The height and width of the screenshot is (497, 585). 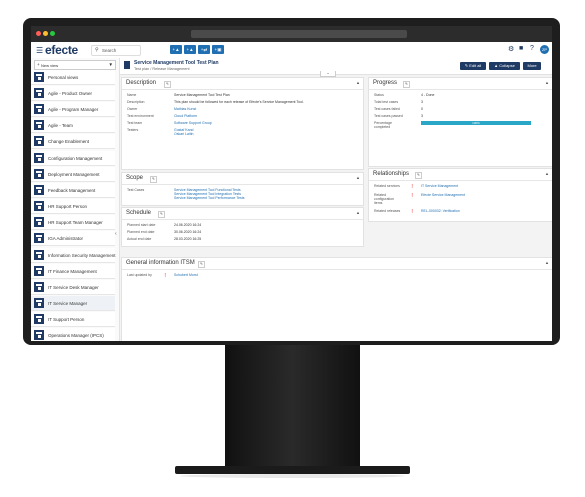 What do you see at coordinates (132, 109) in the screenshot?
I see `field-label: Owner` at bounding box center [132, 109].